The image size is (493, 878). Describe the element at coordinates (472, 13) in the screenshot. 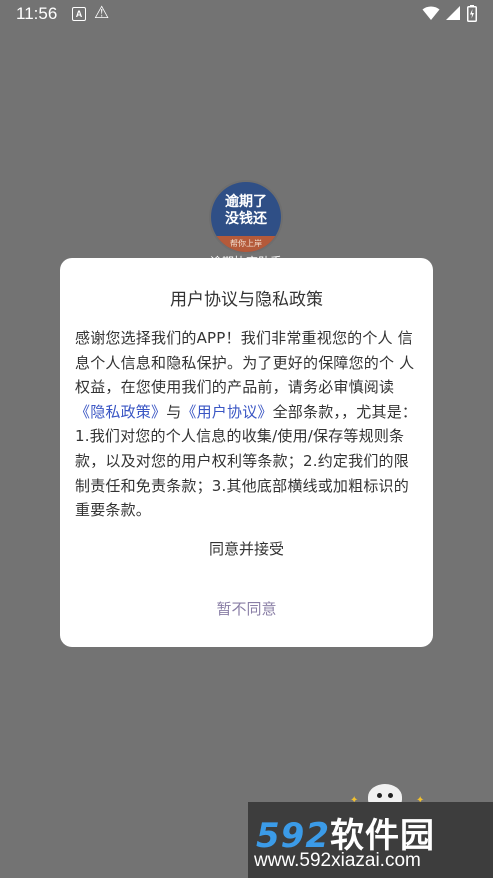

I see `battery-icon` at that location.